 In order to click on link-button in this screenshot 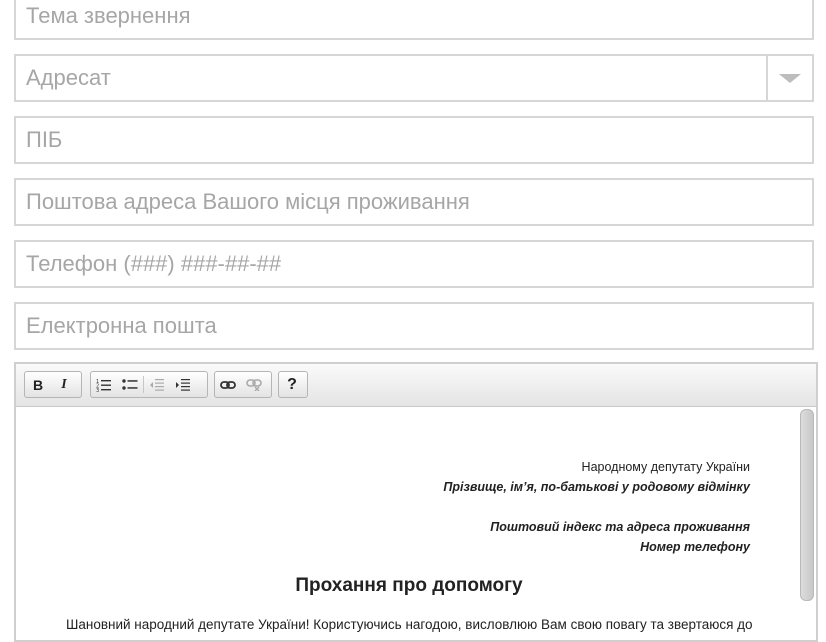, I will do `click(228, 384)`.